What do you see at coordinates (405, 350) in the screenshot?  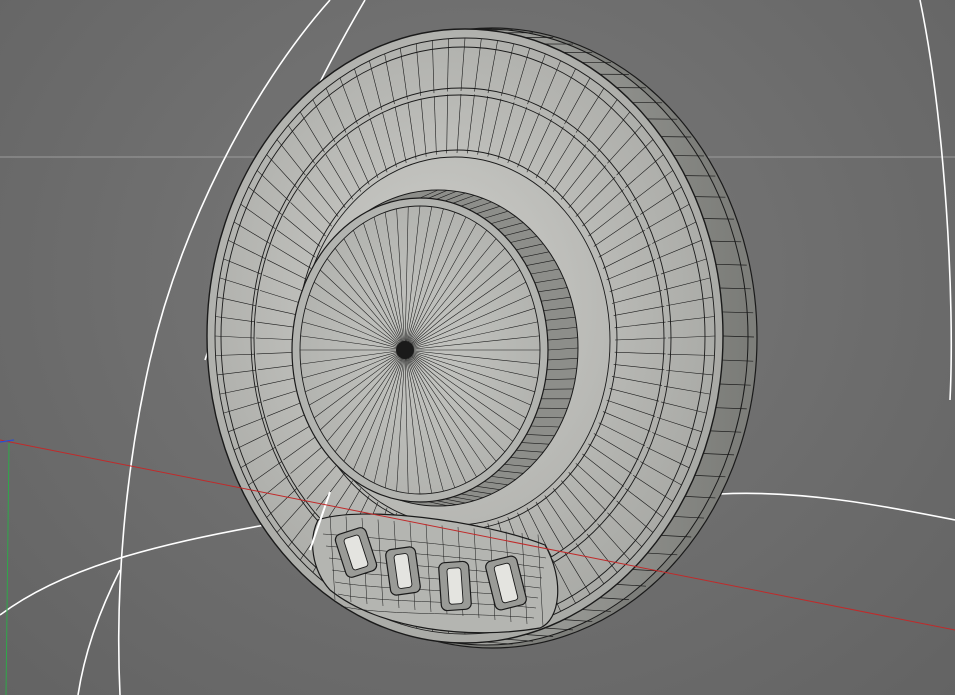 I see `cap-center-pole` at bounding box center [405, 350].